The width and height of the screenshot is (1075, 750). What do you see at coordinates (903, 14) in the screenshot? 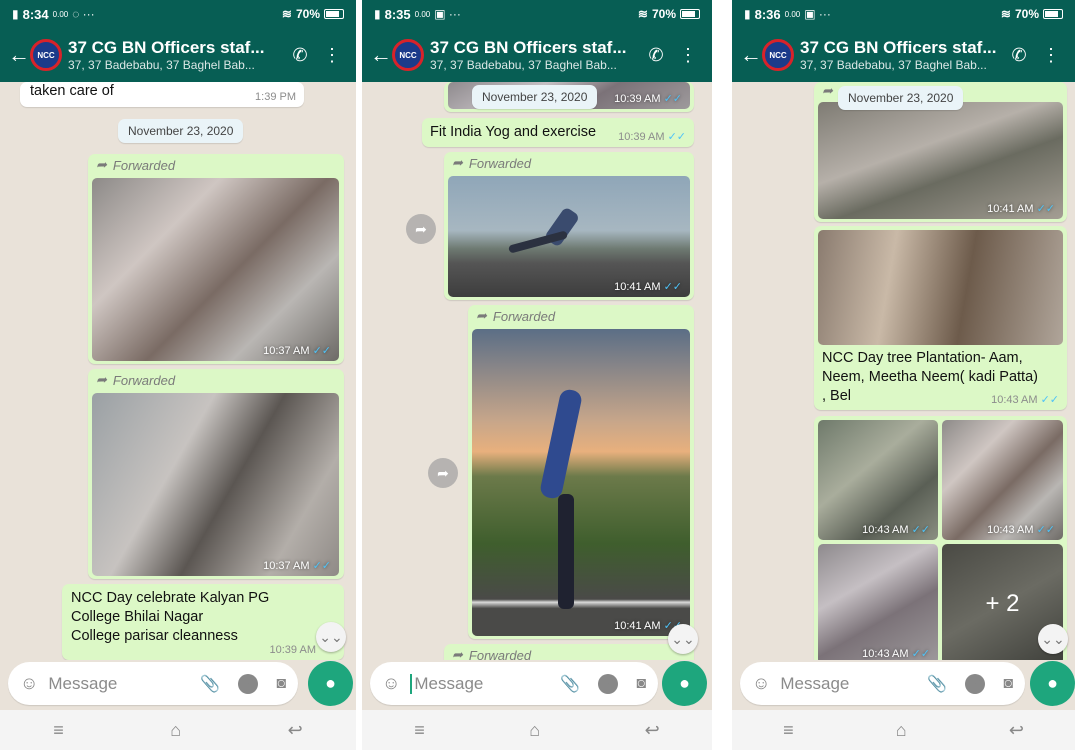
I see `status-bar: ▮ 8:36 0.00 ▣ ··· ≋ 70%` at bounding box center [903, 14].